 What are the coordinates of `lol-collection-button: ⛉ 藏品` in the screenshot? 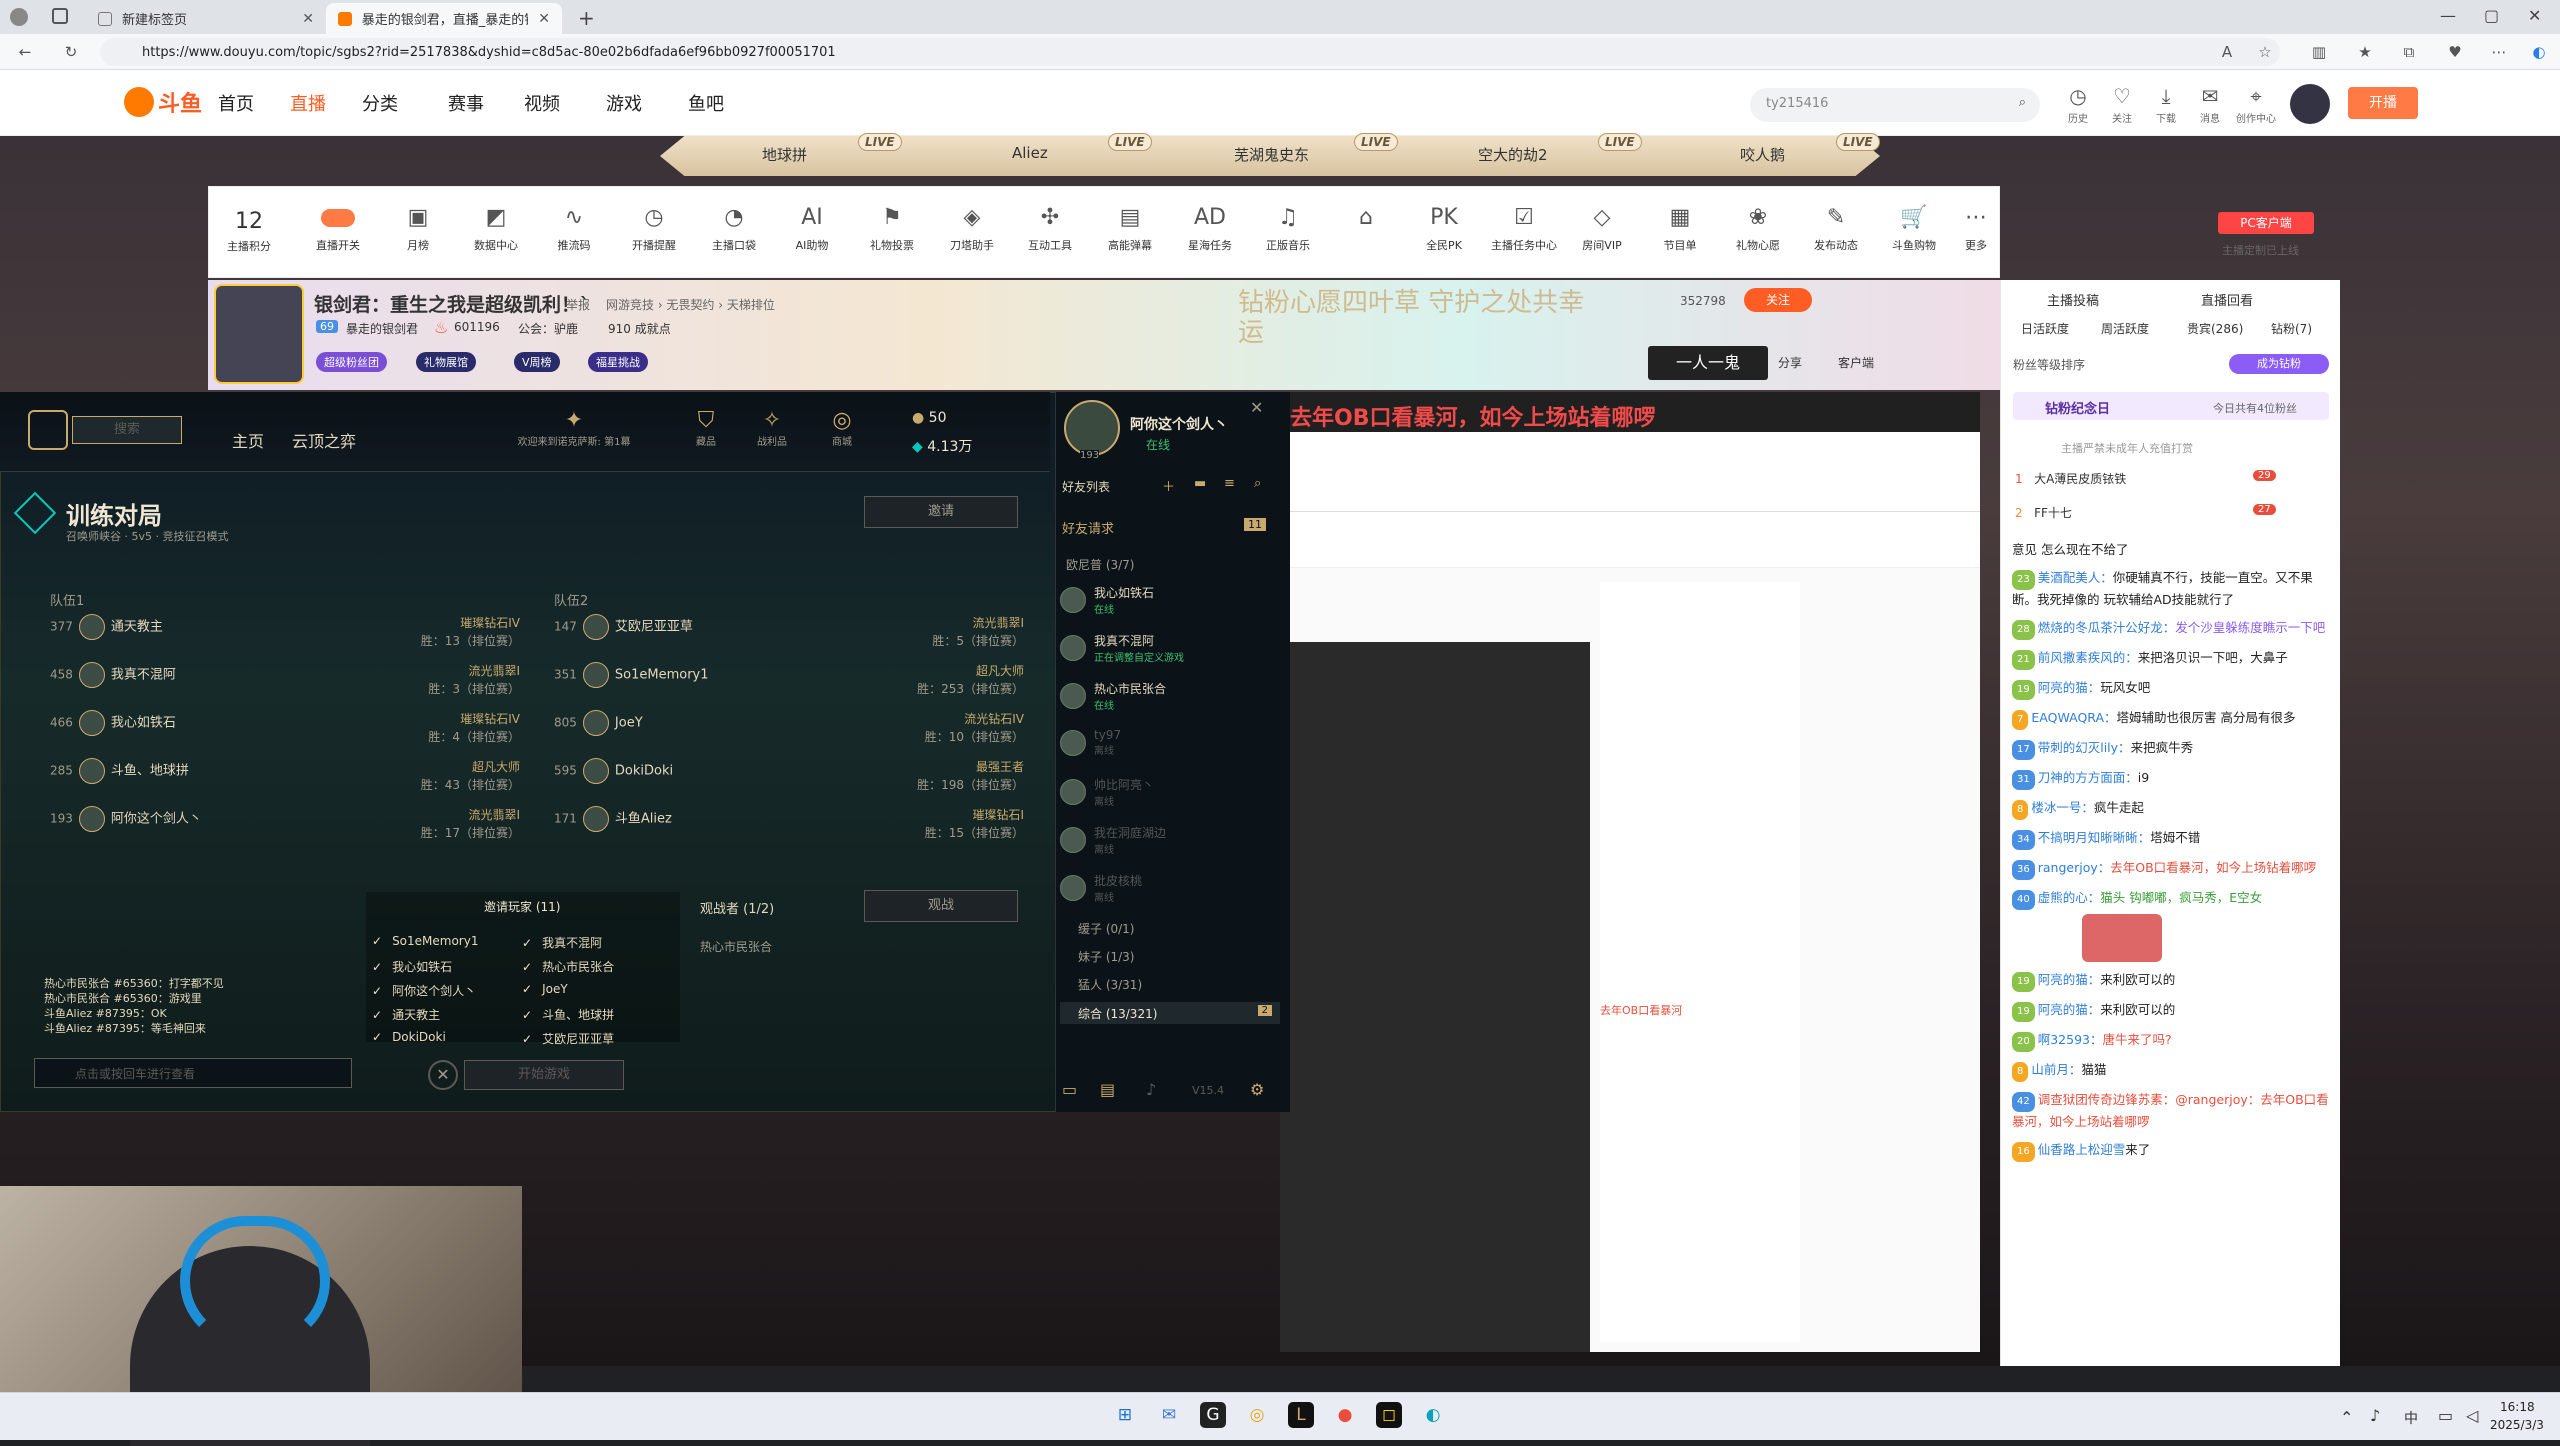 It's located at (706, 428).